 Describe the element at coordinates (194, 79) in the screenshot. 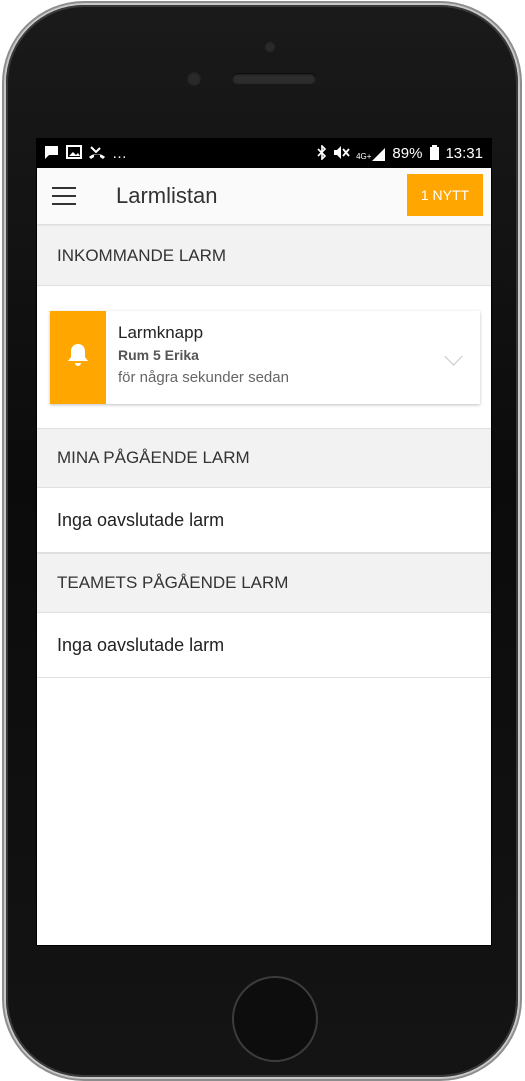

I see `front-camera` at that location.